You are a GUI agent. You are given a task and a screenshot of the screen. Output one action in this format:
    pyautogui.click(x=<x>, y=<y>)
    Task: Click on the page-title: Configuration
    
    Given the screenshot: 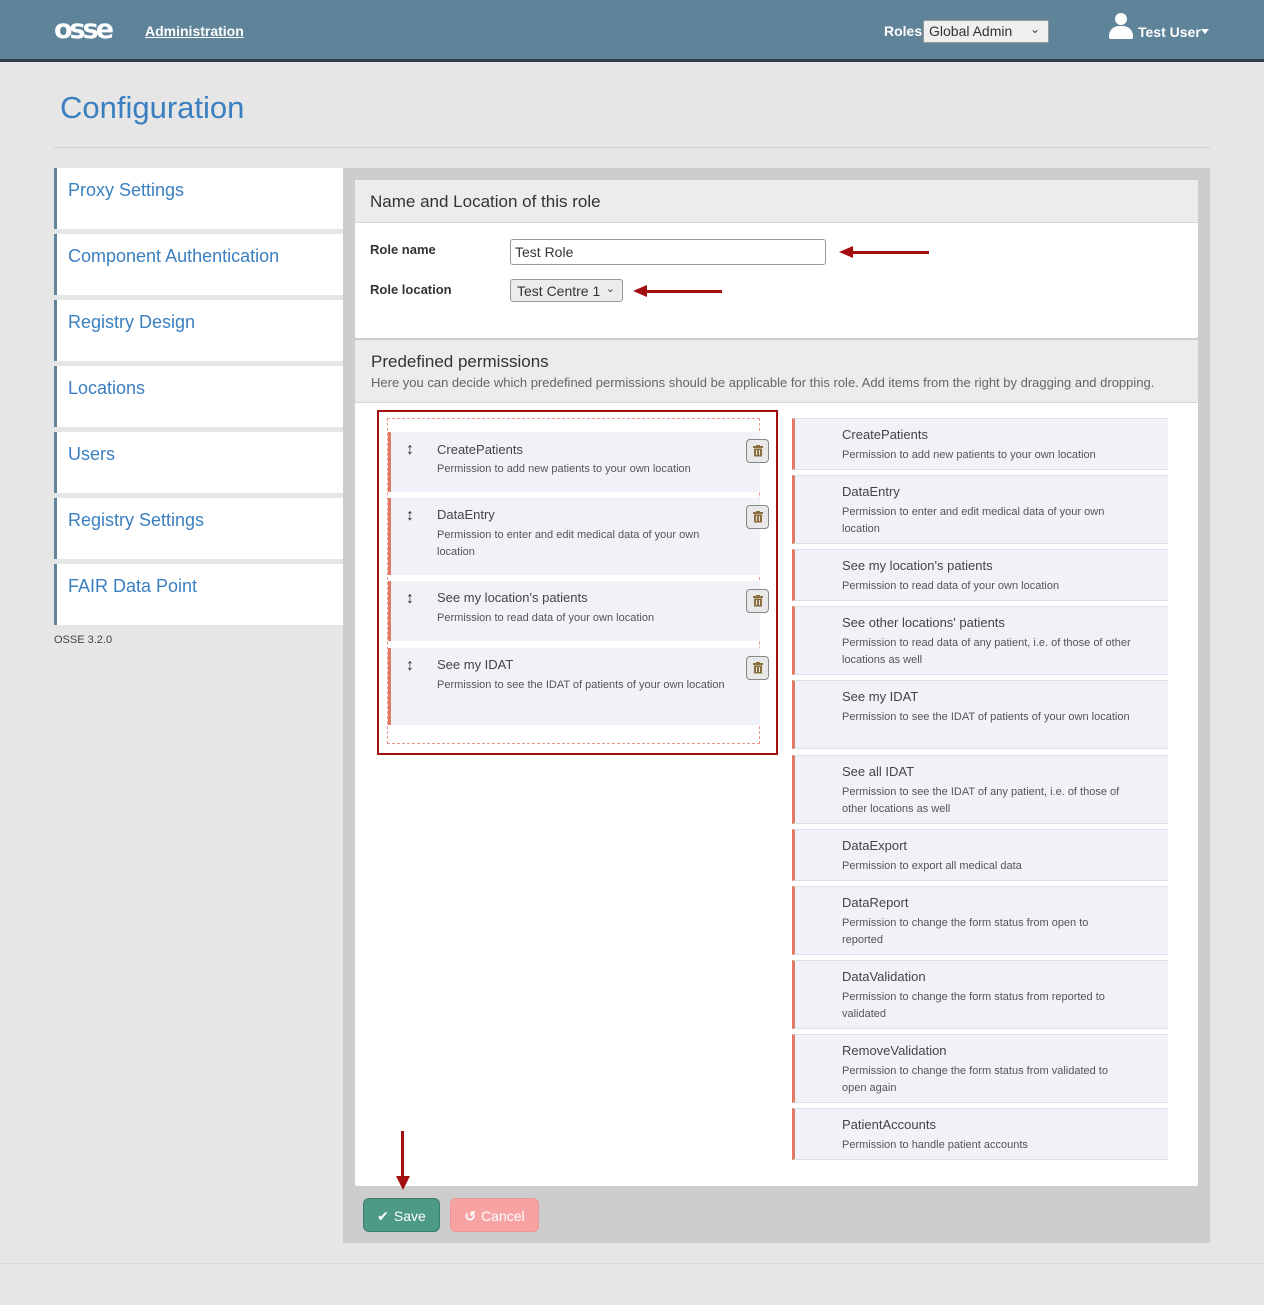 What is the action you would take?
    pyautogui.click(x=152, y=107)
    